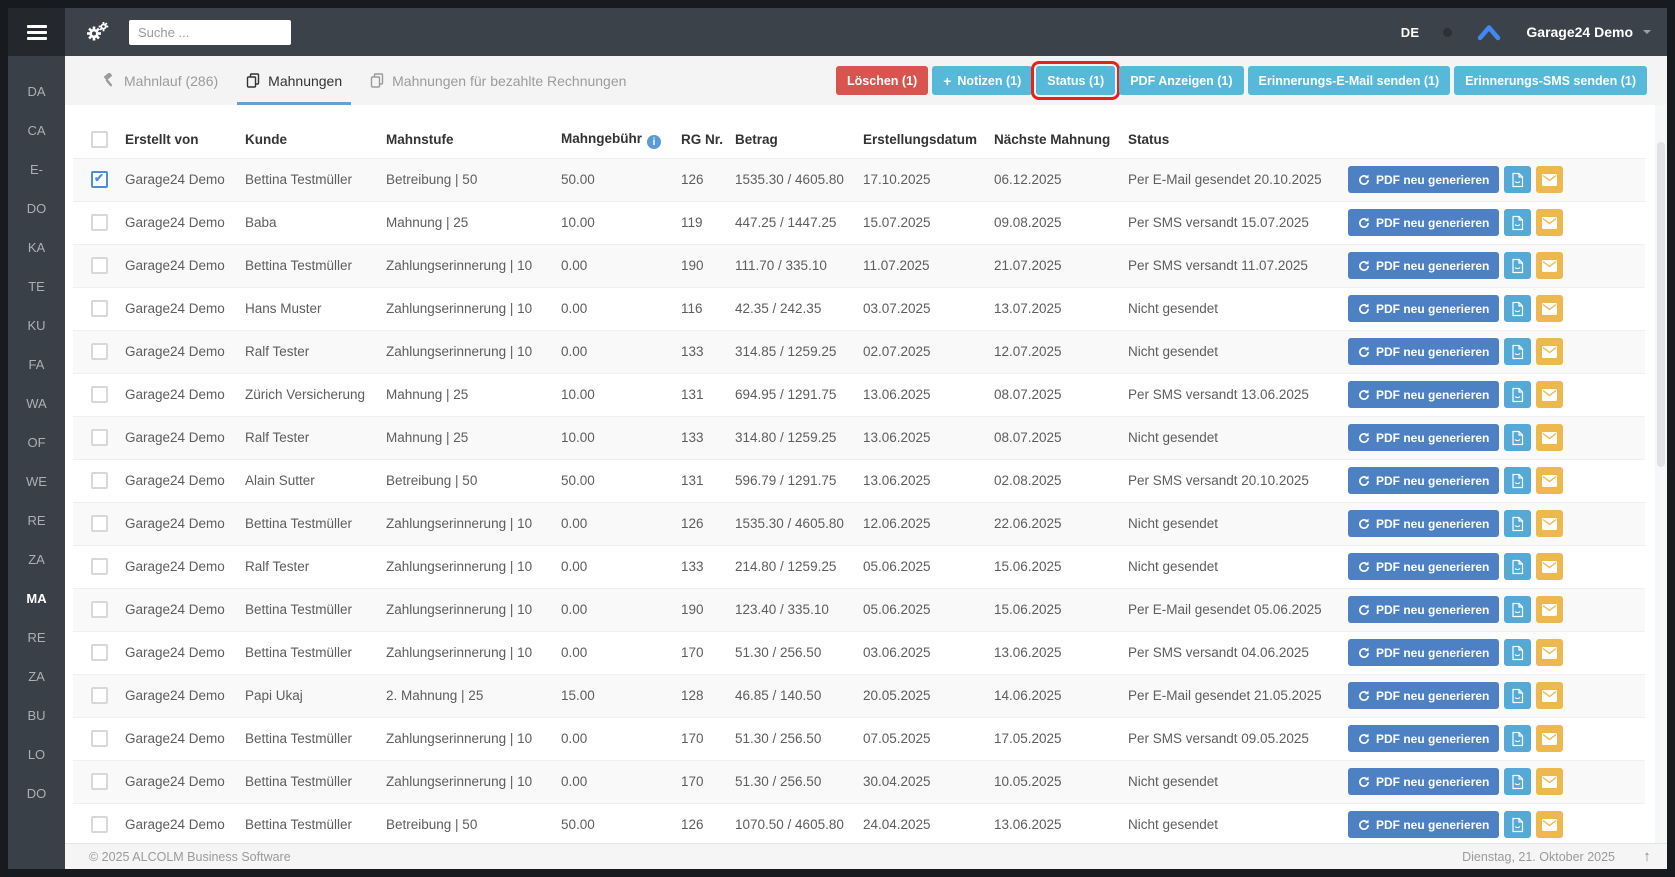 This screenshot has height=877, width=1675. Describe the element at coordinates (1076, 80) in the screenshot. I see `toolbar-button: + Status (1)` at that location.